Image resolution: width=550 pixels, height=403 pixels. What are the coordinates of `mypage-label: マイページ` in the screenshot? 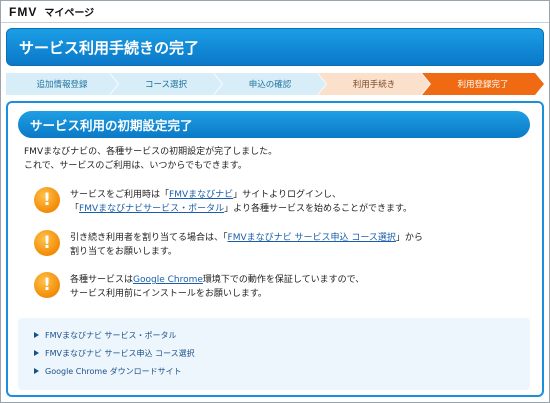 It's located at (69, 11).